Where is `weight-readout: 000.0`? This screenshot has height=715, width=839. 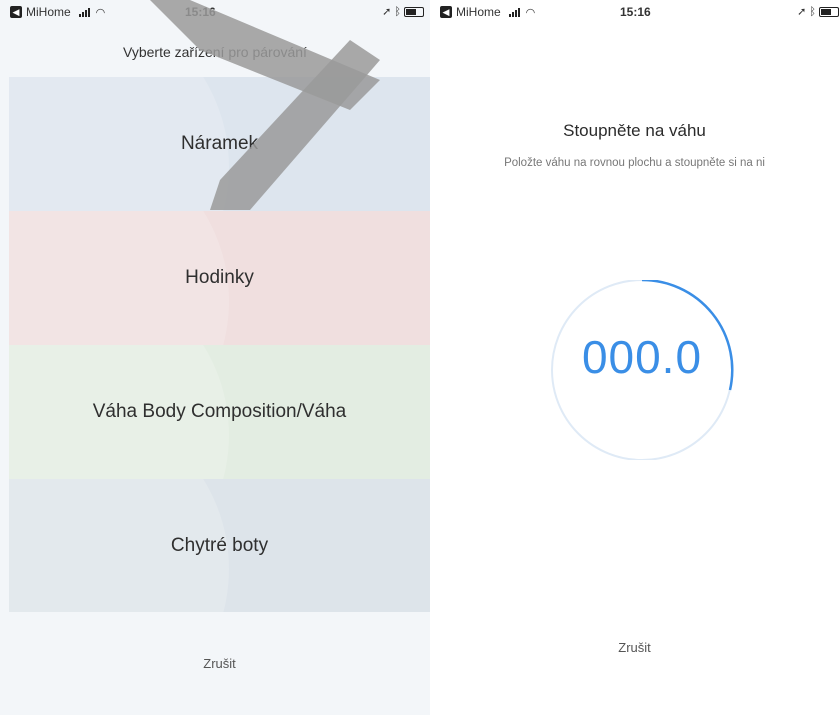
weight-readout: 000.0 is located at coordinates (642, 357).